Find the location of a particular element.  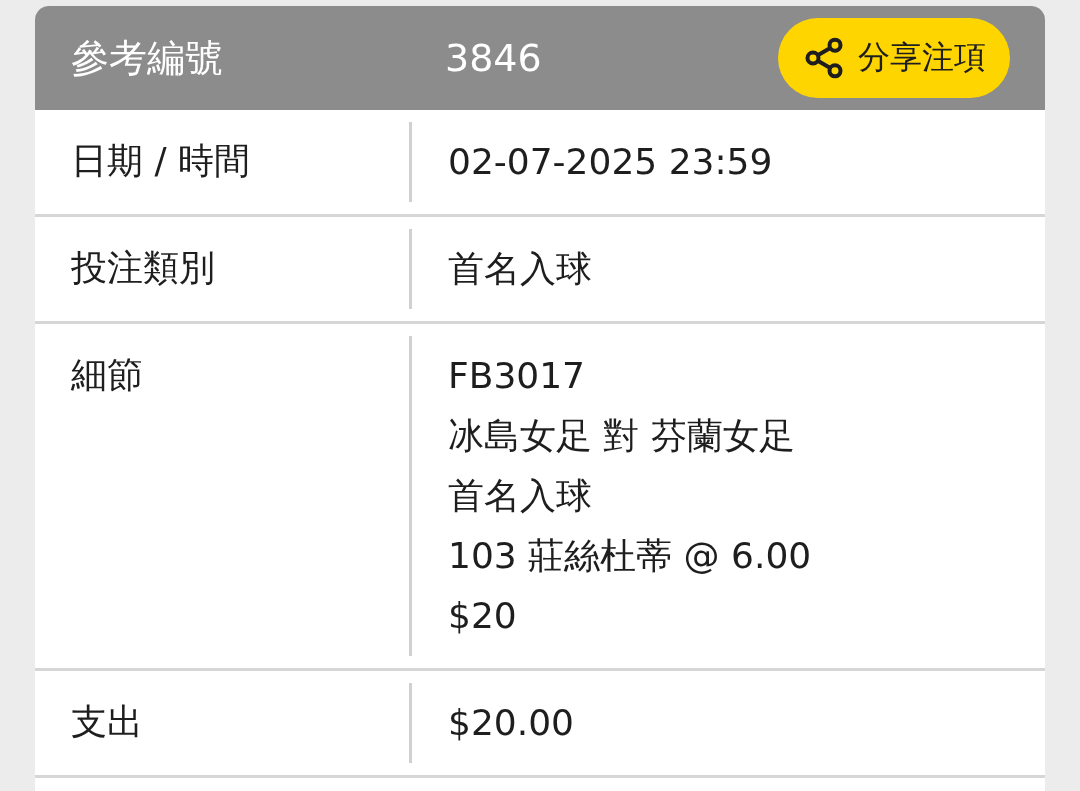

reference-label: 參考編號 is located at coordinates (147, 58).